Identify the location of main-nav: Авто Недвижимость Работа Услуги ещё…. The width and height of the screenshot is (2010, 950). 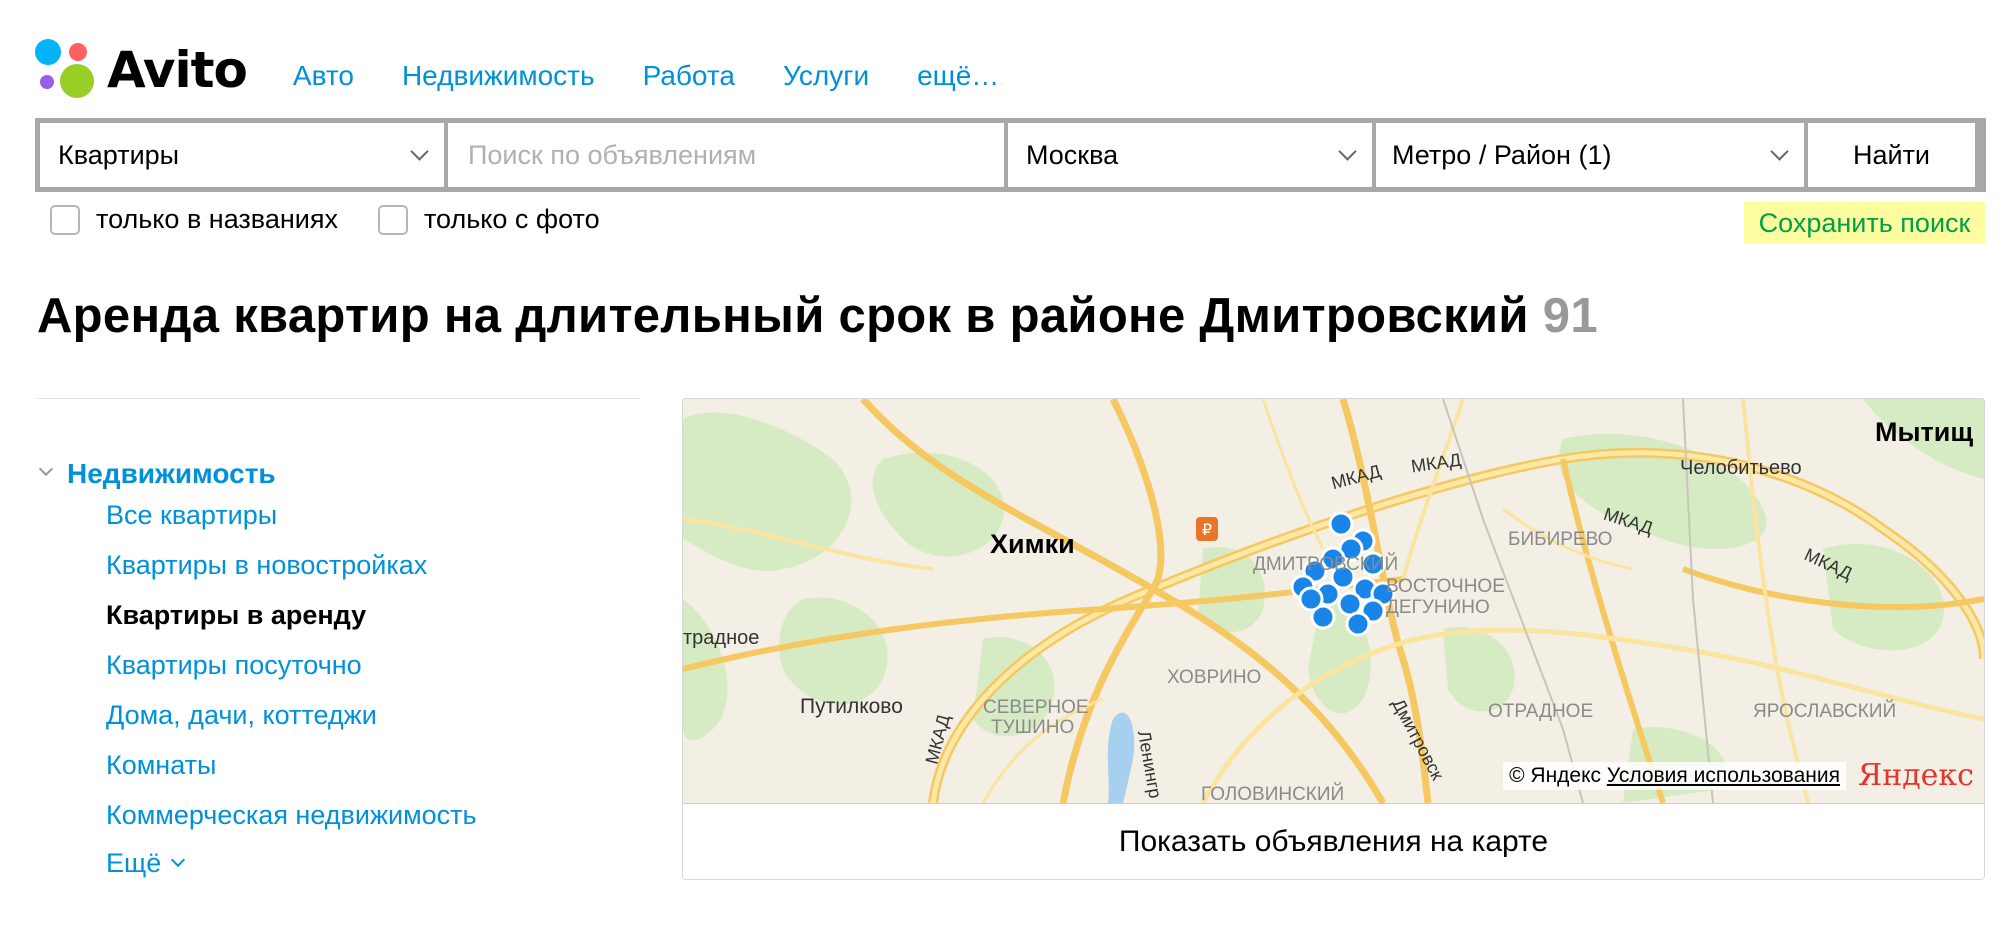
(670, 76).